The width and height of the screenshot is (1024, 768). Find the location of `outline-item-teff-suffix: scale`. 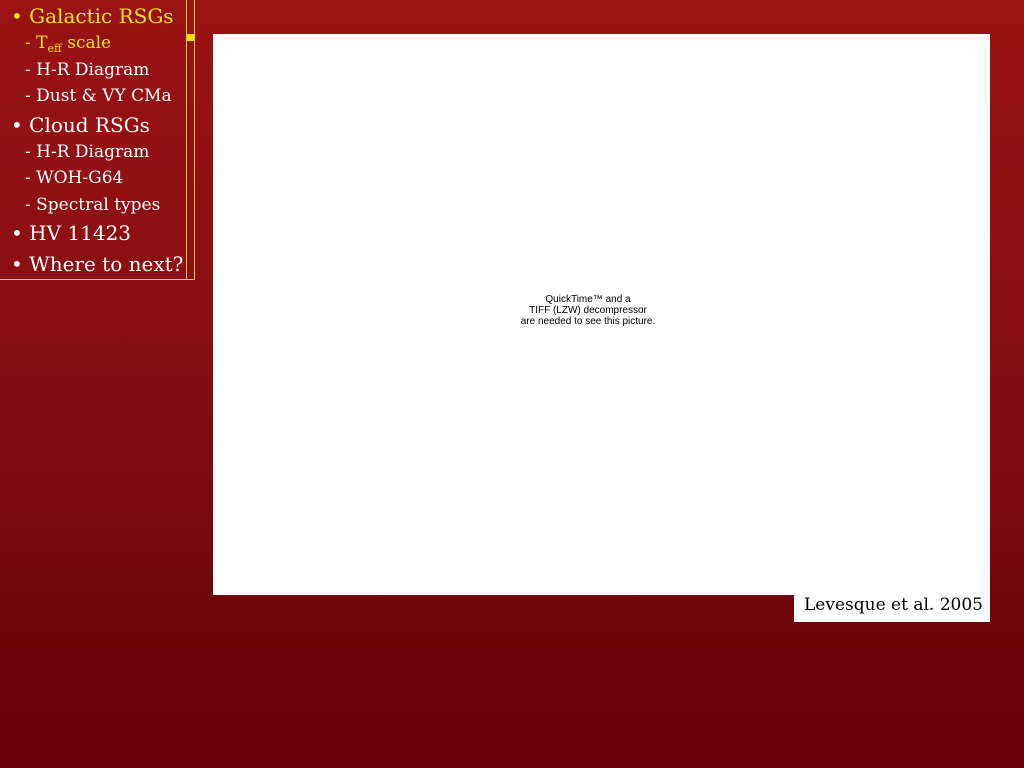

outline-item-teff-suffix: scale is located at coordinates (86, 43).